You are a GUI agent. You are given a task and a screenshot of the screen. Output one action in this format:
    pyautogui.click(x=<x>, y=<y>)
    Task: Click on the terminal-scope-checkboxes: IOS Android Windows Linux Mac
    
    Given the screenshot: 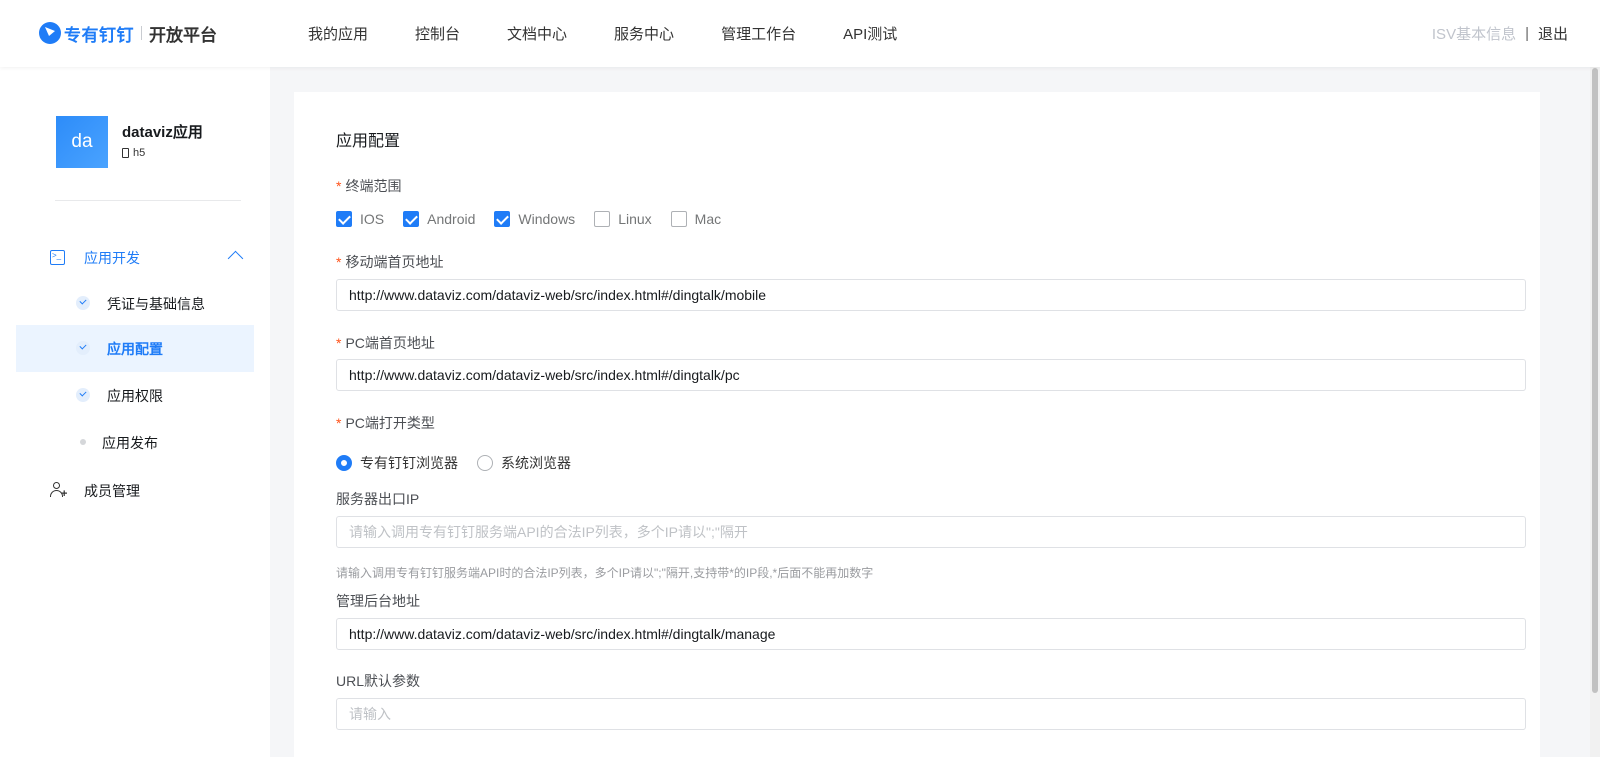 What is the action you would take?
    pyautogui.click(x=538, y=219)
    